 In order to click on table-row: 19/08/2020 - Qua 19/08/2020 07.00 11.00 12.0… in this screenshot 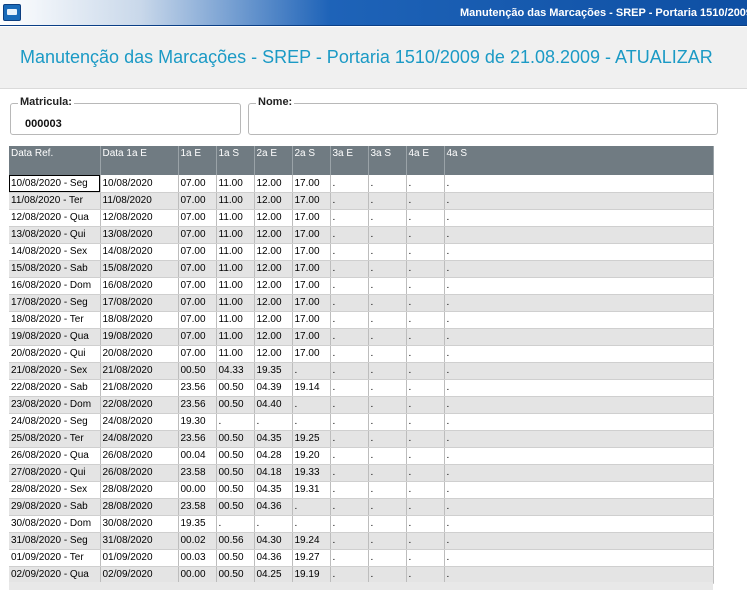, I will do `click(361, 337)`.